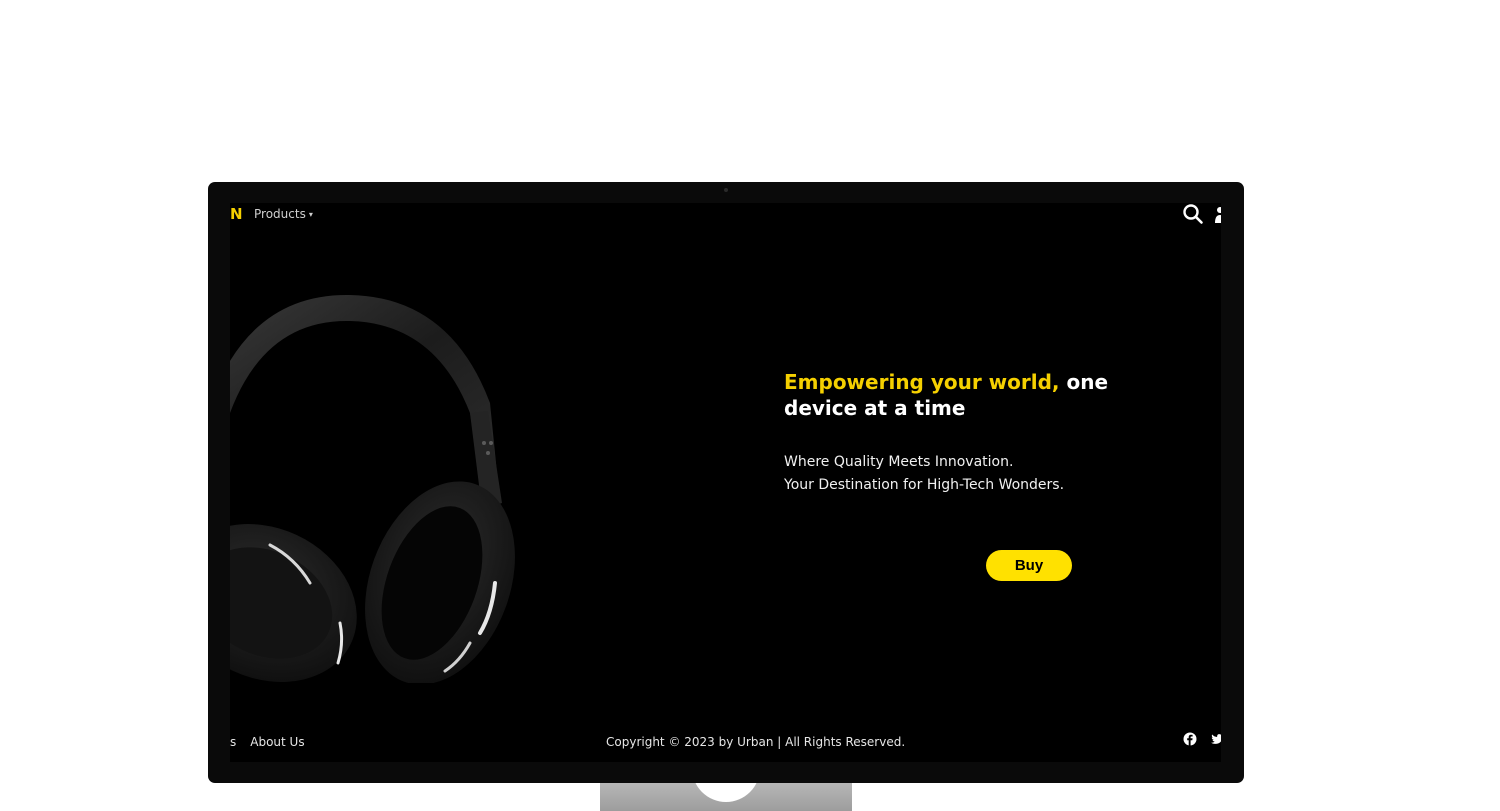 The height and width of the screenshot is (811, 1500). I want to click on subtitle-line-2: Your Destination for High-Tech Wonders., so click(924, 485).